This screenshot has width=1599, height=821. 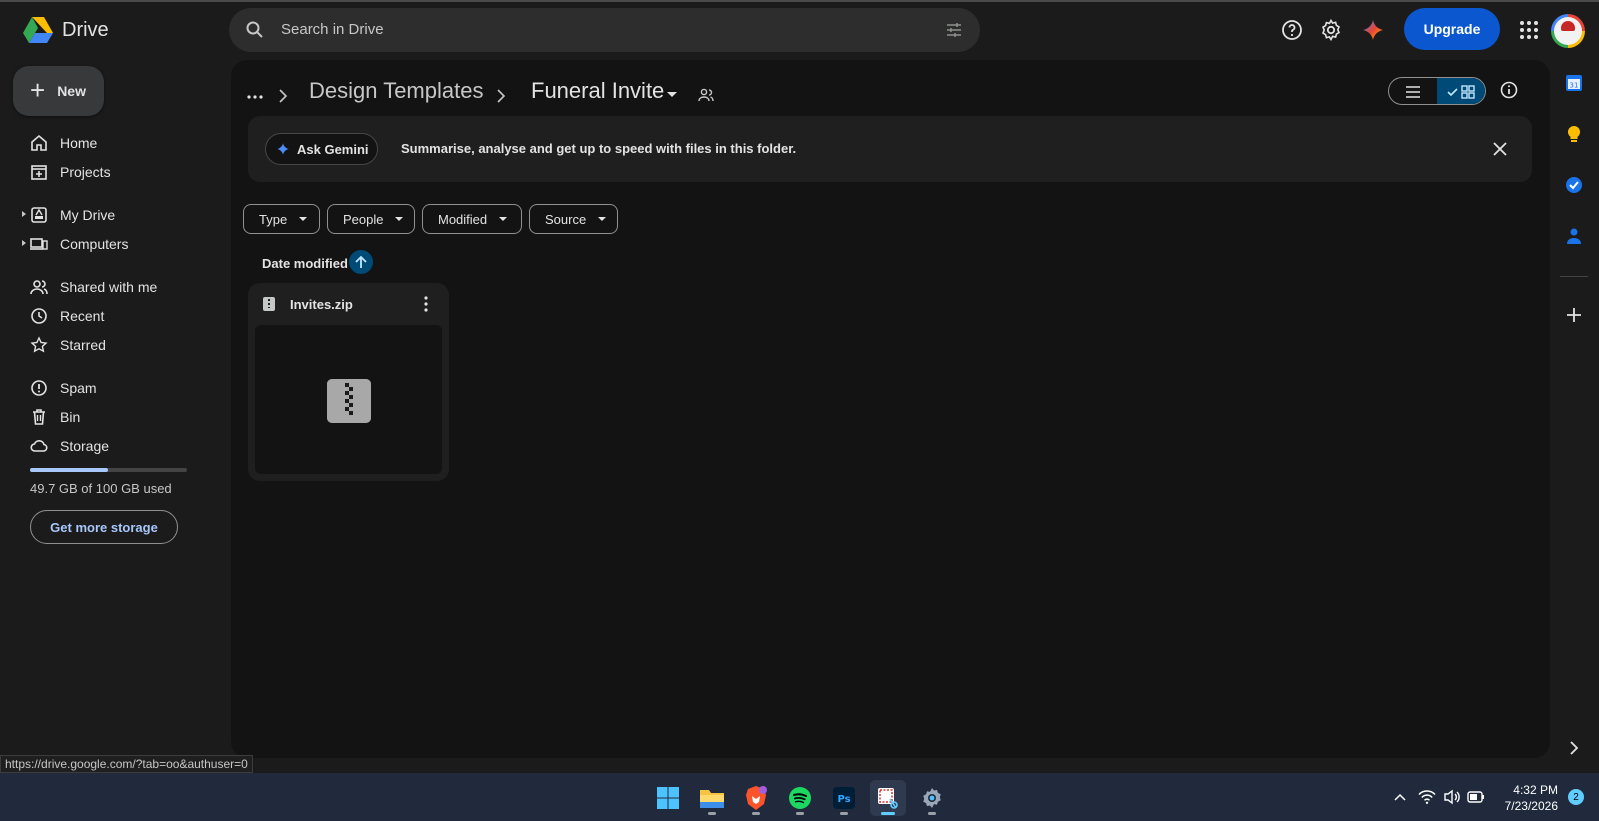 I want to click on upgrade-button: Upgrade, so click(x=1452, y=29).